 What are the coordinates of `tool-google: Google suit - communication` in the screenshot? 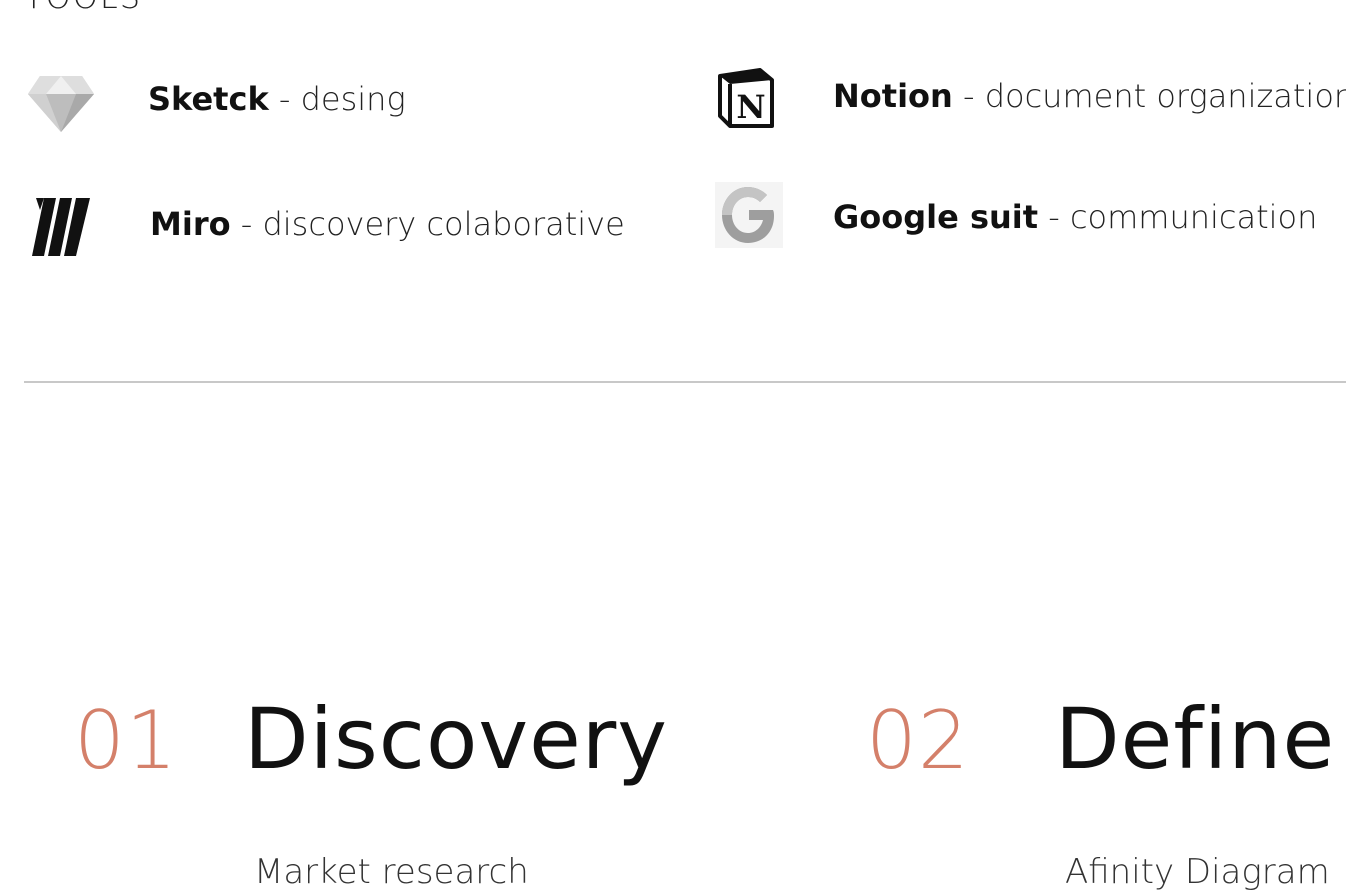 It's located at (1075, 217).